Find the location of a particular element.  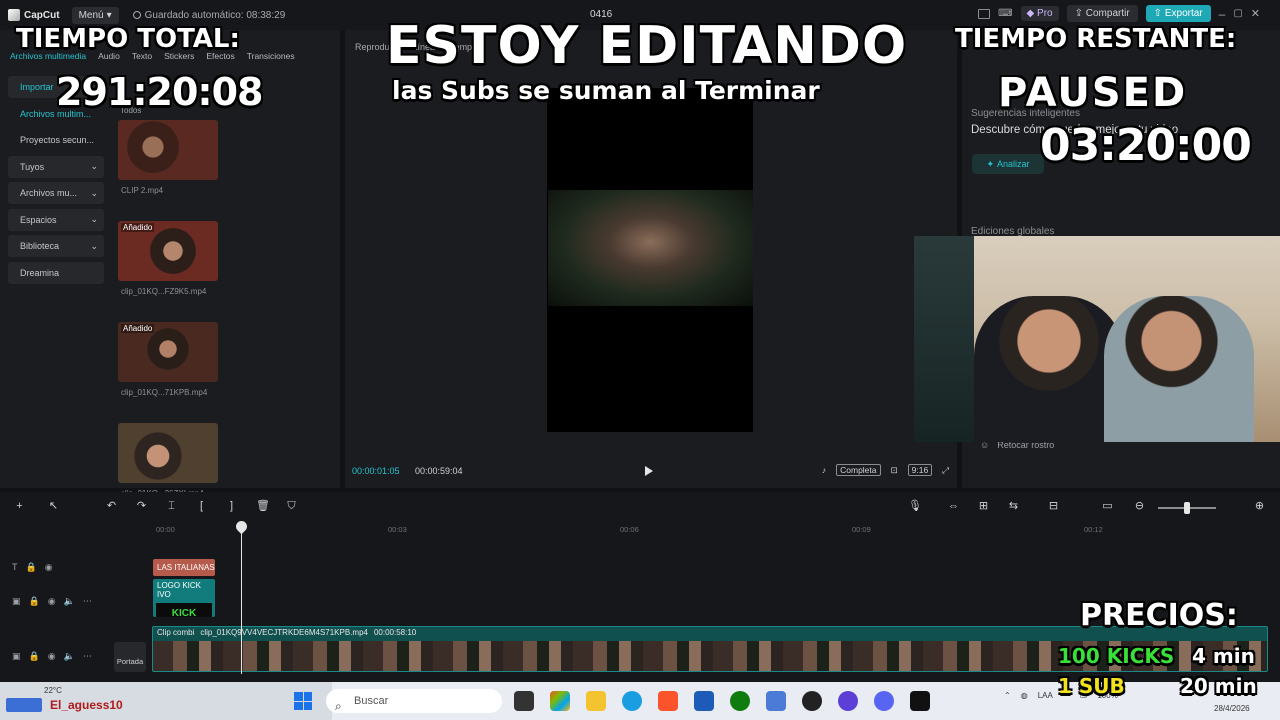

windows-start-icon is located at coordinates (303, 701).